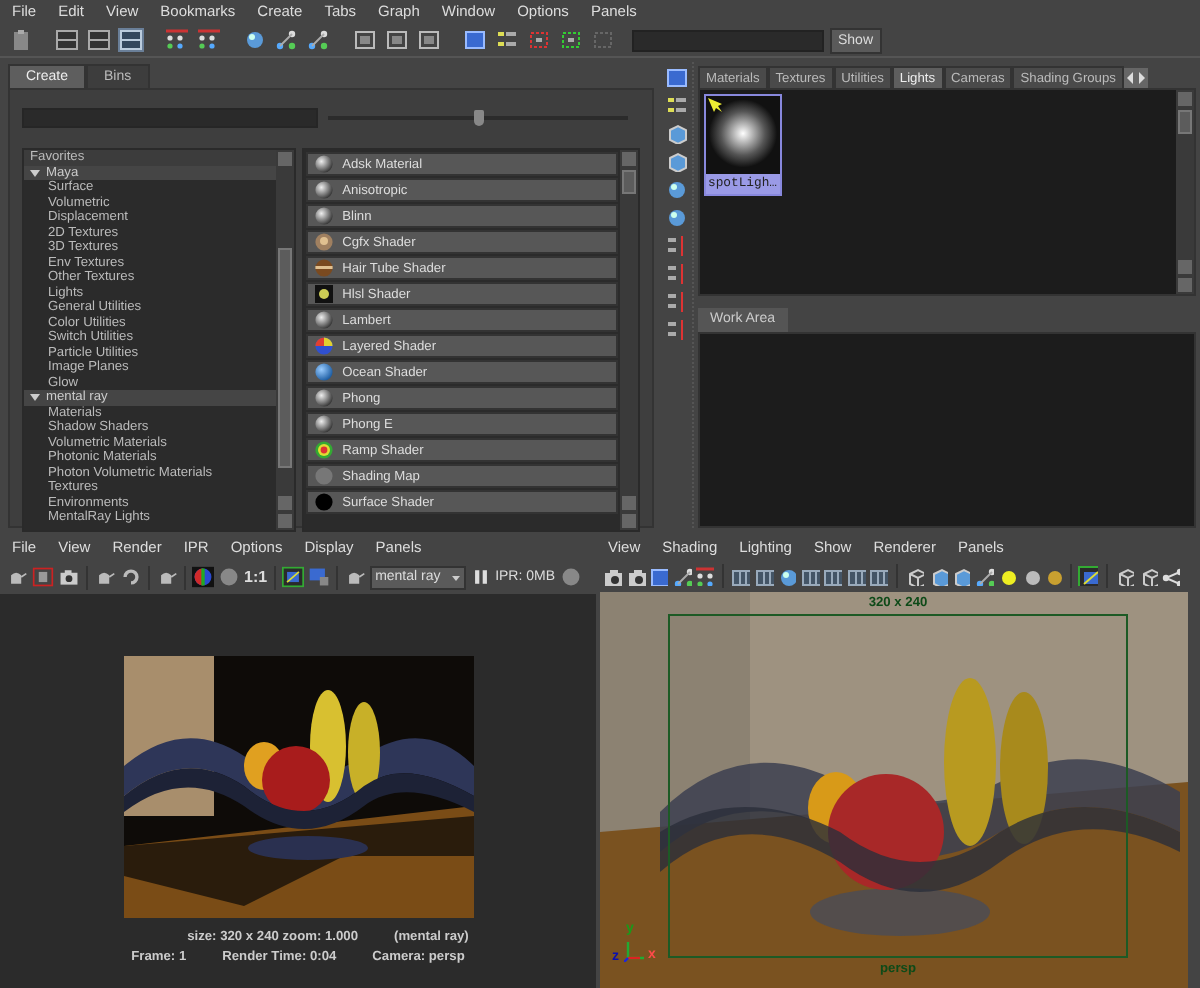 This screenshot has height=988, width=1200. Describe the element at coordinates (324, 502) in the screenshot. I see `dark-swatch-icon` at that location.